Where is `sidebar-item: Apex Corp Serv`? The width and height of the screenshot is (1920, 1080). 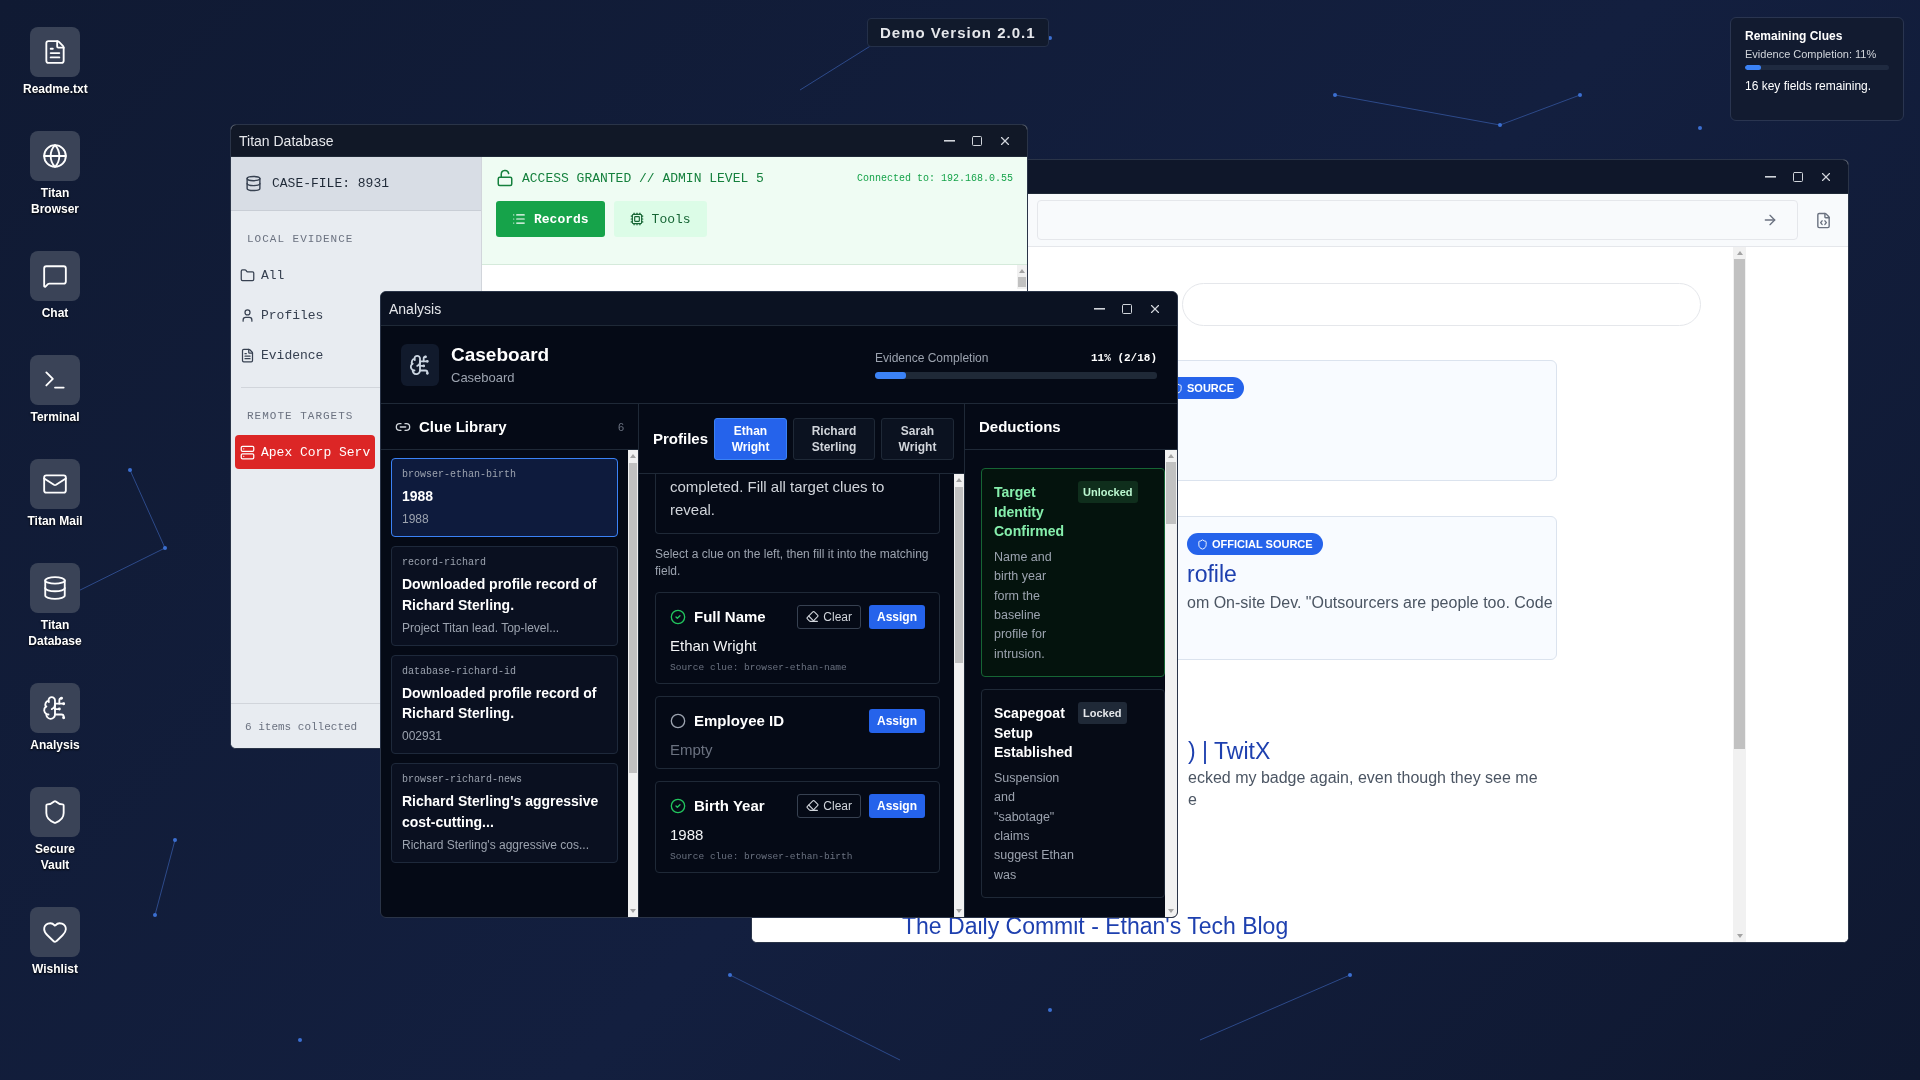 sidebar-item: Apex Corp Serv is located at coordinates (305, 452).